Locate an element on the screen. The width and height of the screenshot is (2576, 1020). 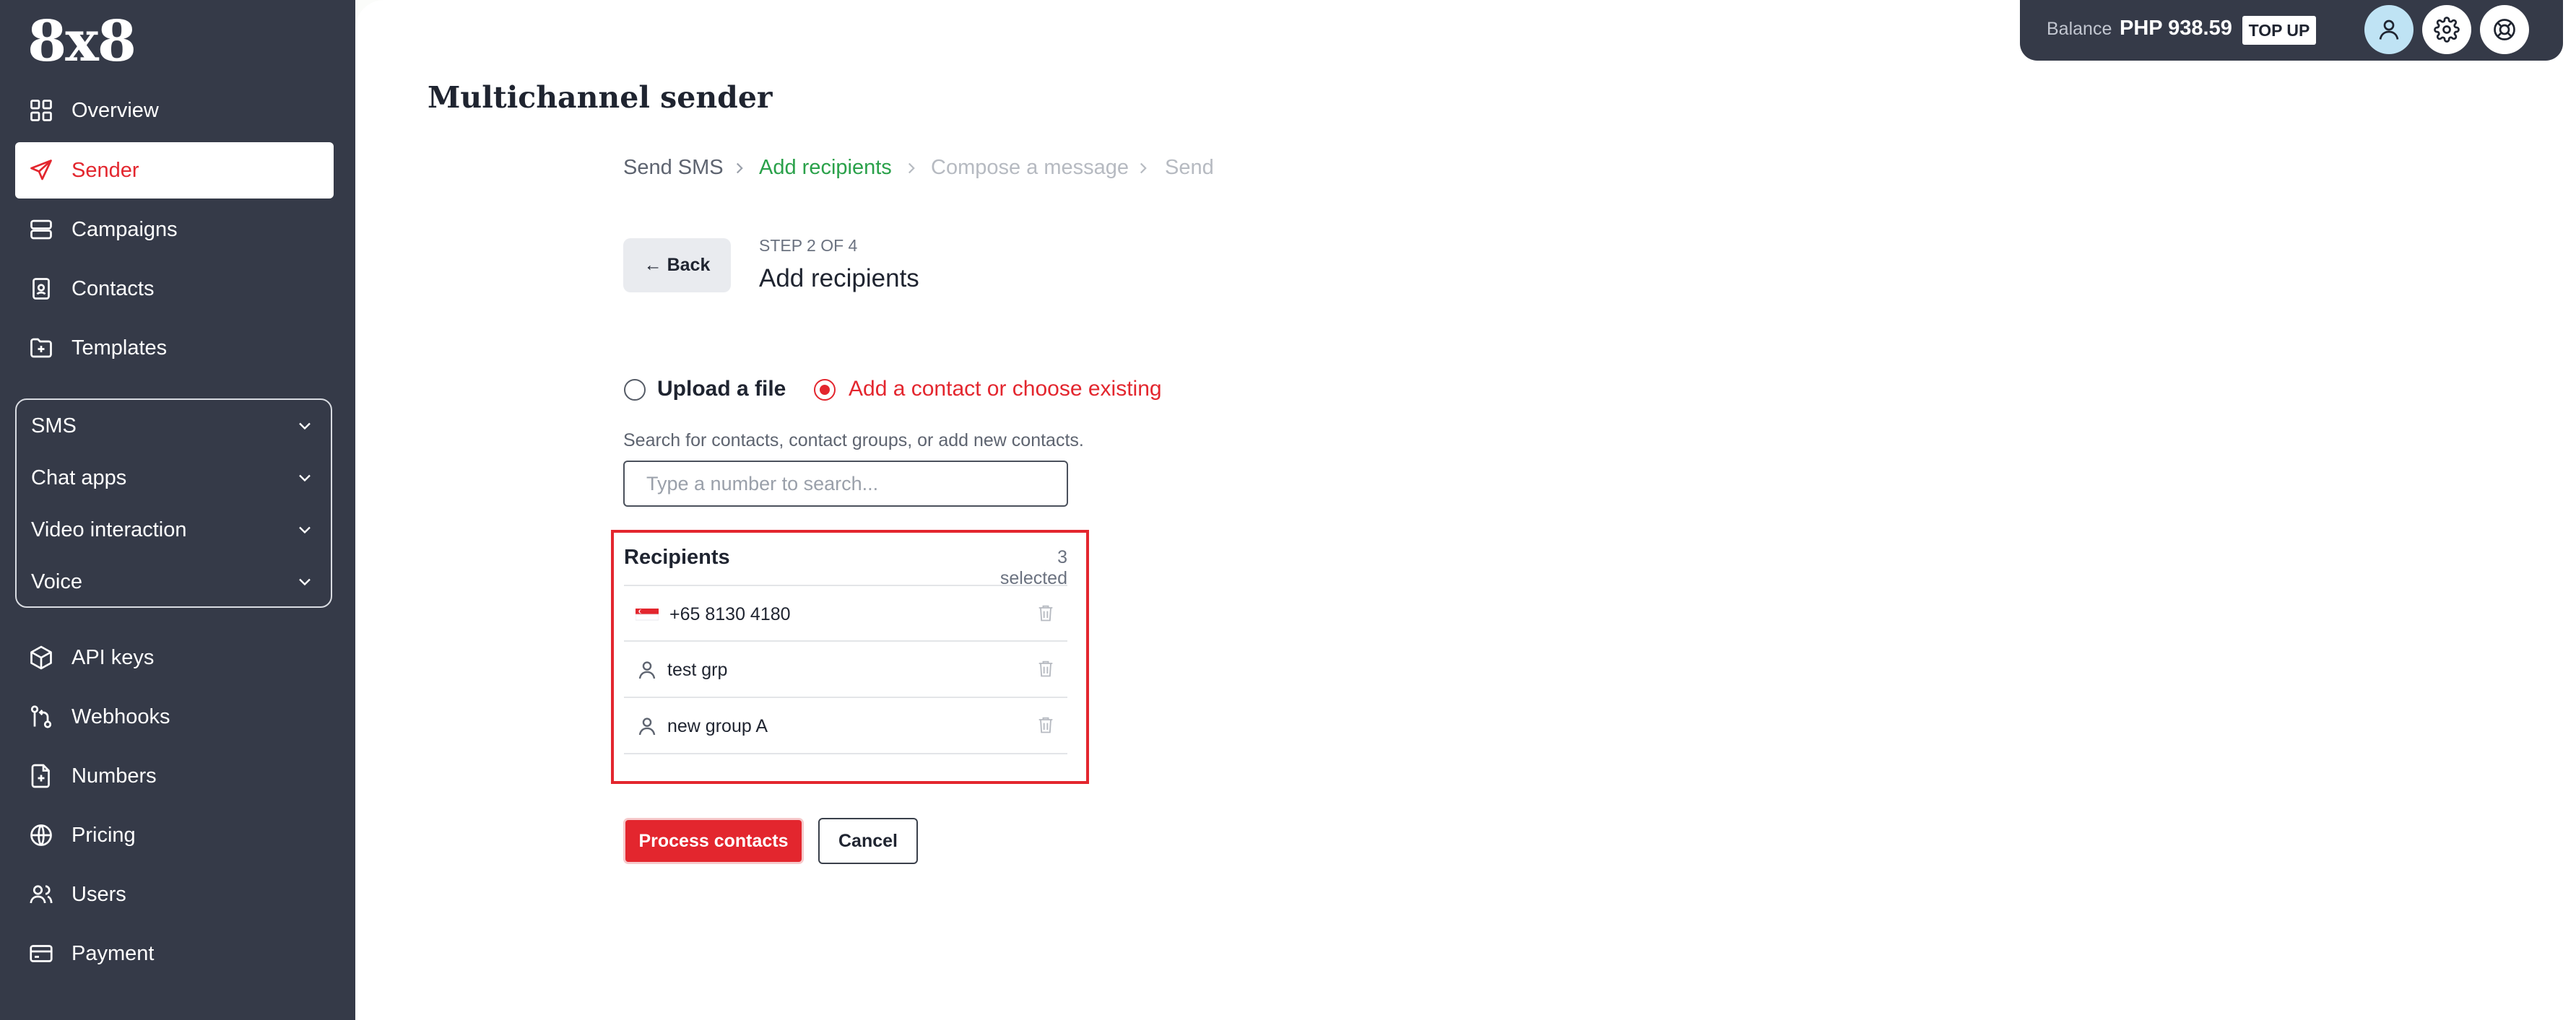
sidebar-group-label: Chat apps is located at coordinates (79, 477).